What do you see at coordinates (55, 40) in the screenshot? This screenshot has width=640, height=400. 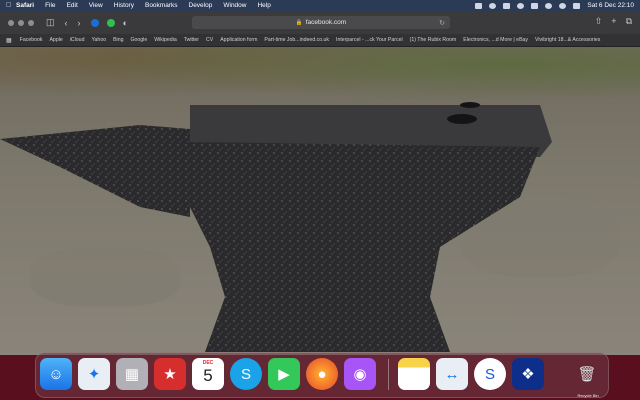 I see `bookmark-item: Apple` at bounding box center [55, 40].